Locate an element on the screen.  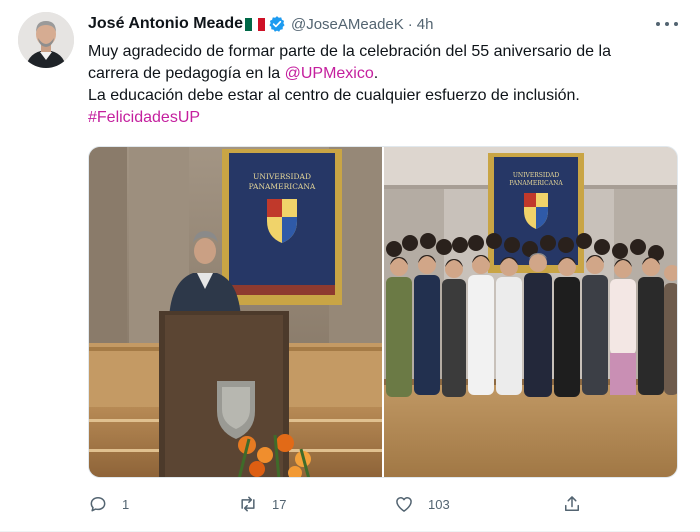
tweet-timestamp: 4h is located at coordinates (425, 24).